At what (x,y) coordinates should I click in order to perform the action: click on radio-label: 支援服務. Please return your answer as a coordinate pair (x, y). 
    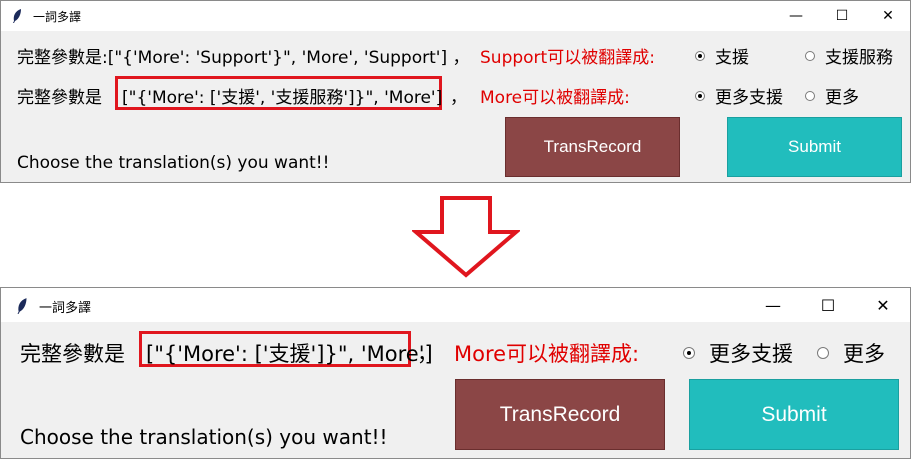
    Looking at the image, I should click on (859, 58).